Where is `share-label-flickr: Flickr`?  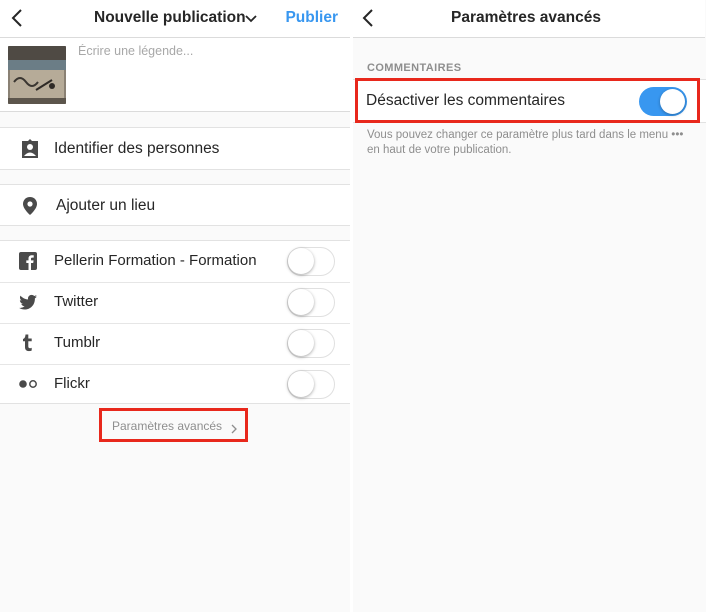
share-label-flickr: Flickr is located at coordinates (72, 383).